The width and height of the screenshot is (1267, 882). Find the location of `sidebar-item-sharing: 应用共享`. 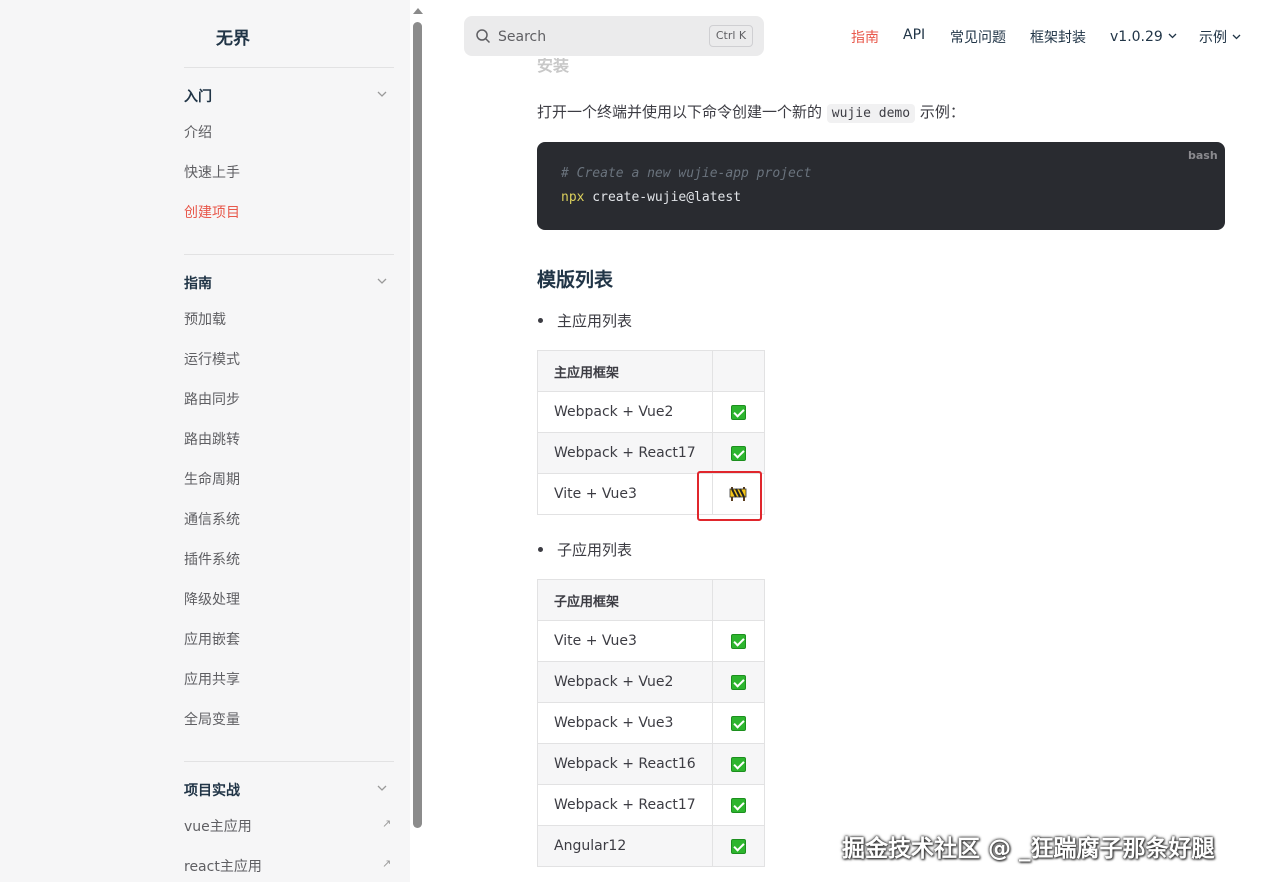

sidebar-item-sharing: 应用共享 is located at coordinates (212, 679).